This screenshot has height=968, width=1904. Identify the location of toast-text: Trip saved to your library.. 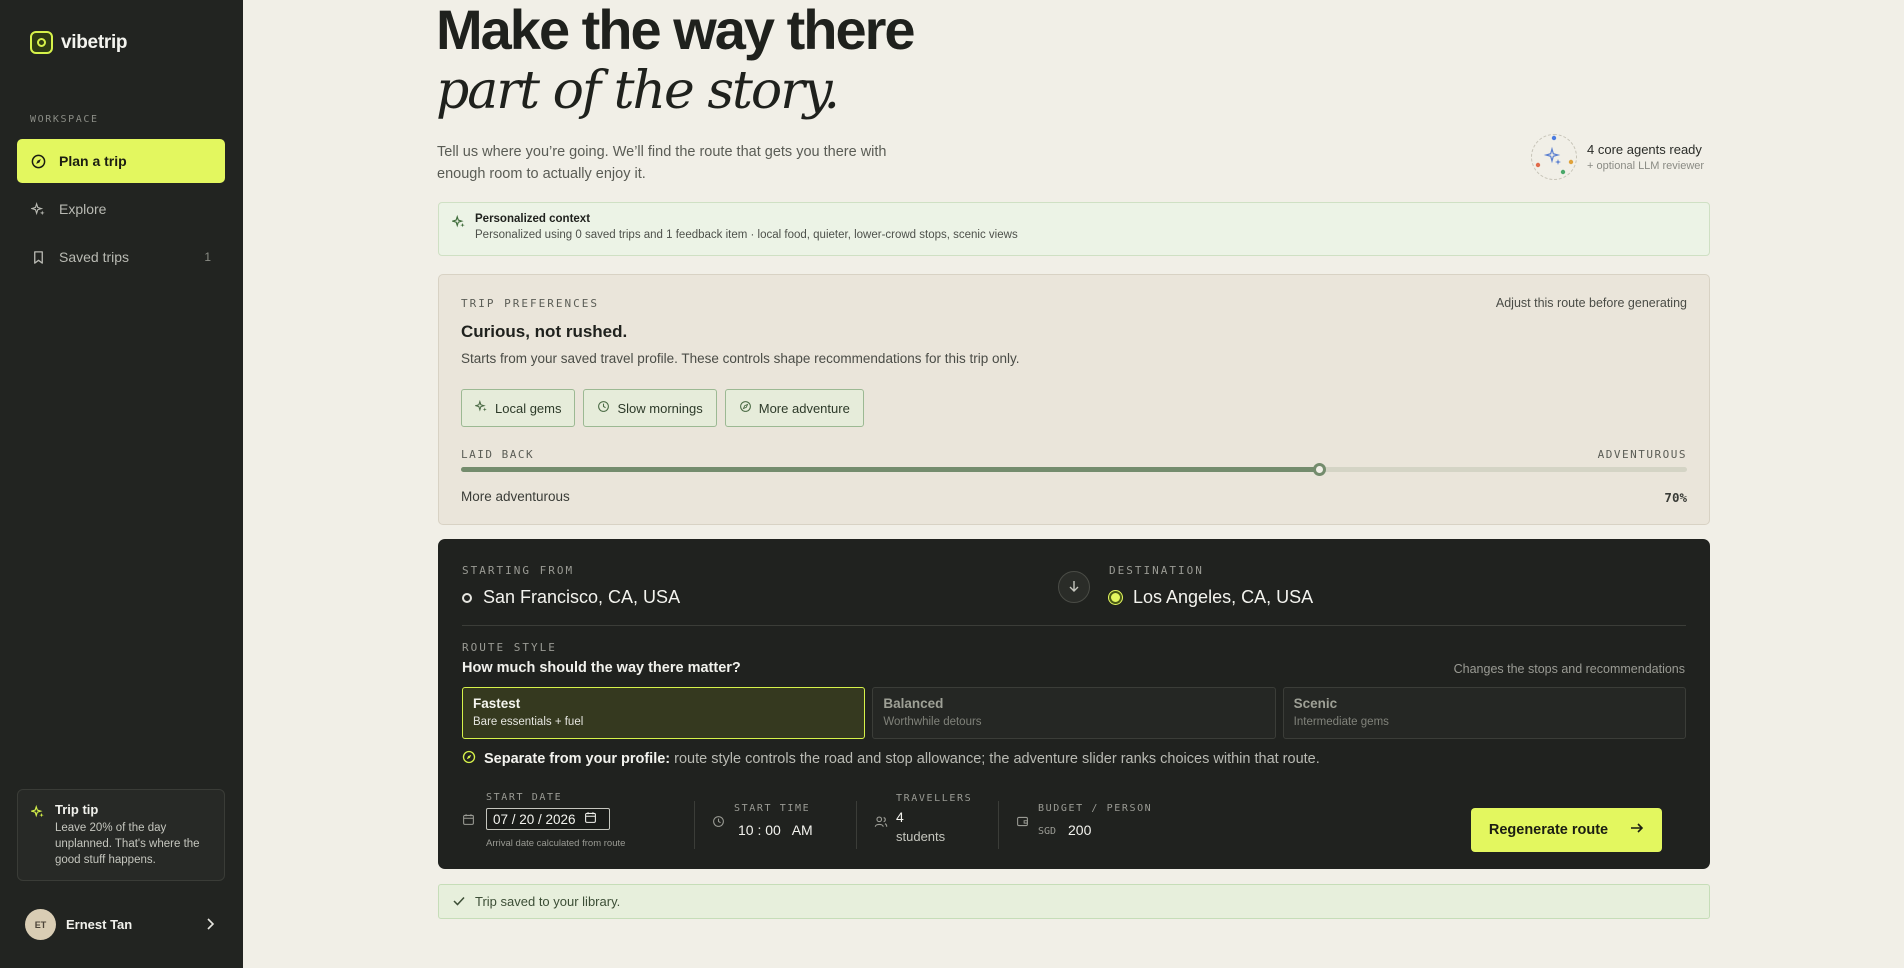
(548, 901).